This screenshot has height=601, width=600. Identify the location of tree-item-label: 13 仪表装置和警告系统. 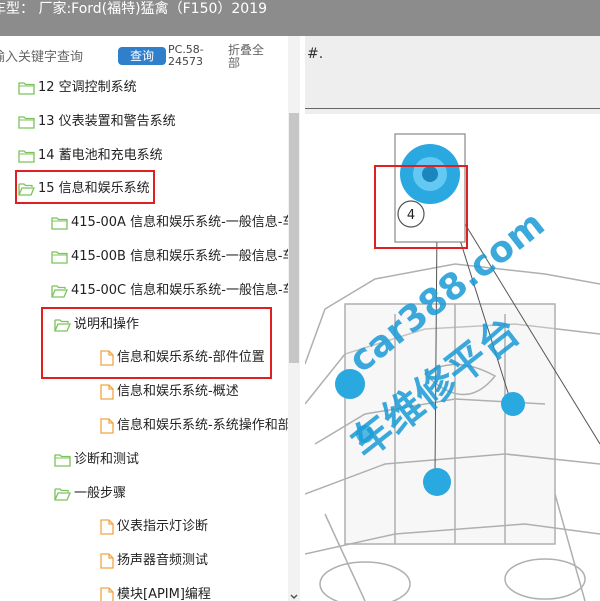
(107, 121).